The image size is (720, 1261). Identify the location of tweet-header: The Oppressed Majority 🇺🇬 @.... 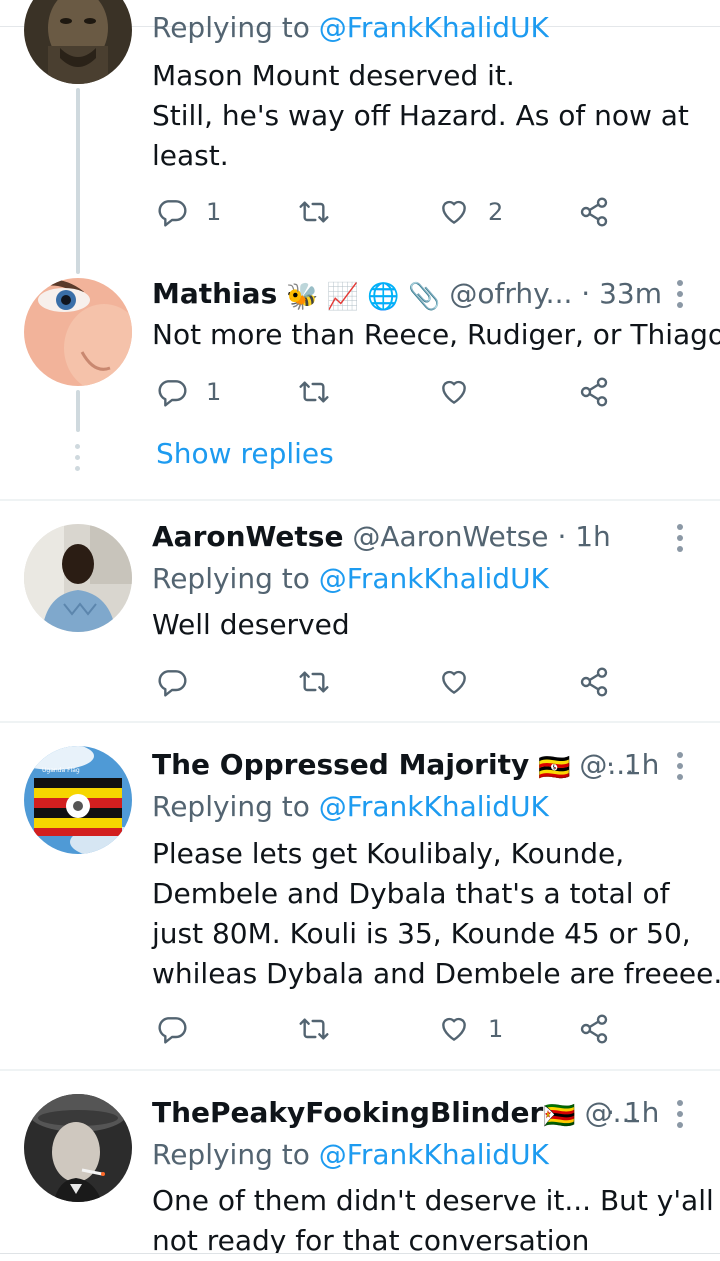
(393, 766).